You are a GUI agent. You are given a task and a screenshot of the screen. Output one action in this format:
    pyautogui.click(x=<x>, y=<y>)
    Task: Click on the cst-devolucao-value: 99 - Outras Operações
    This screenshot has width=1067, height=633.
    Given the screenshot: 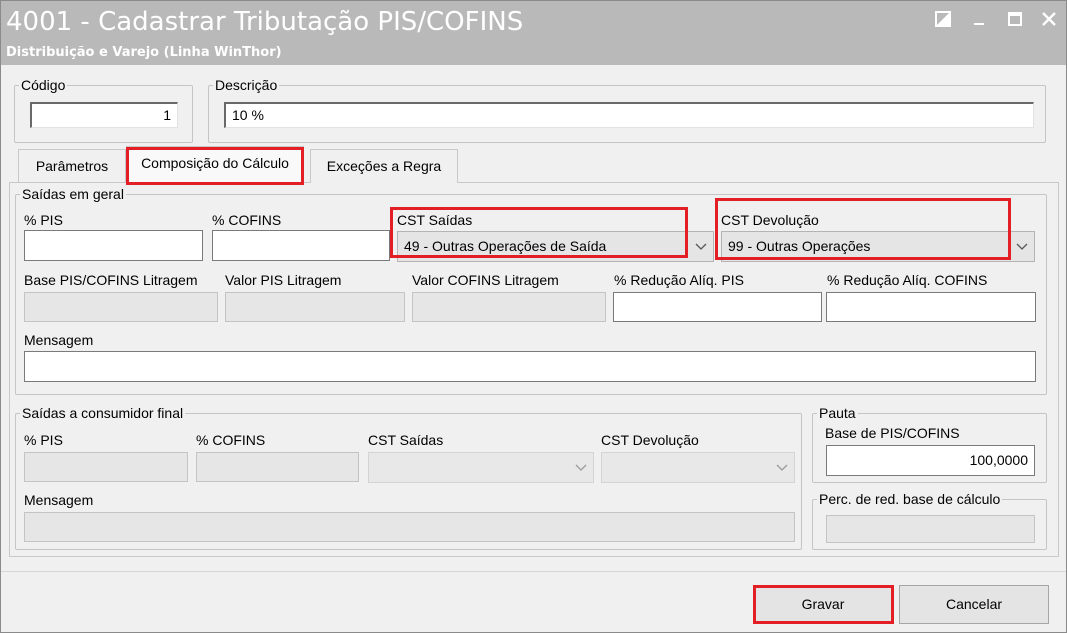 What is the action you would take?
    pyautogui.click(x=799, y=246)
    